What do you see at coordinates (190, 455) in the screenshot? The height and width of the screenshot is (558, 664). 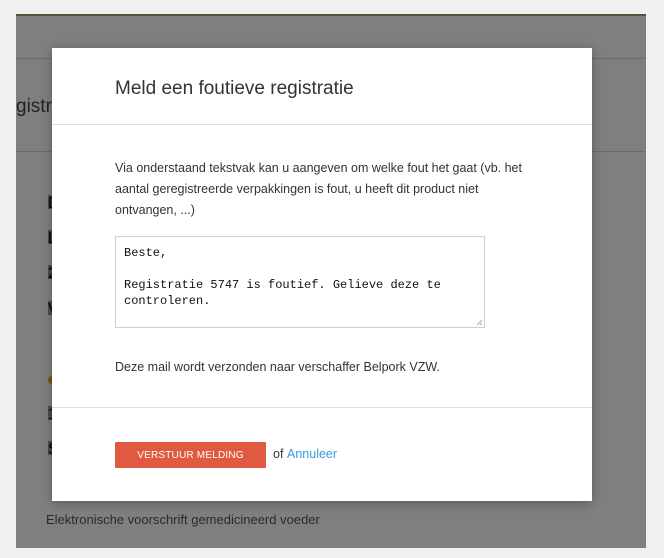 I see `submit-report-button: VERSTUUR MELDING` at bounding box center [190, 455].